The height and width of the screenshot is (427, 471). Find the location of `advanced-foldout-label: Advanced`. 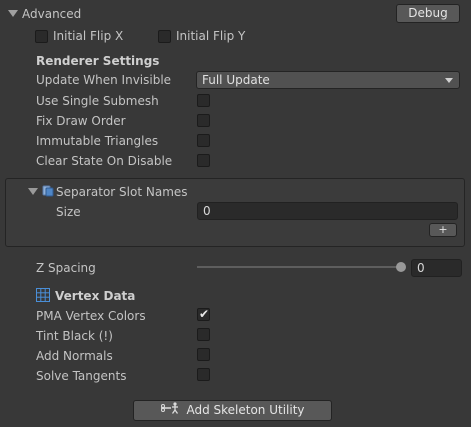

advanced-foldout-label: Advanced is located at coordinates (51, 14).